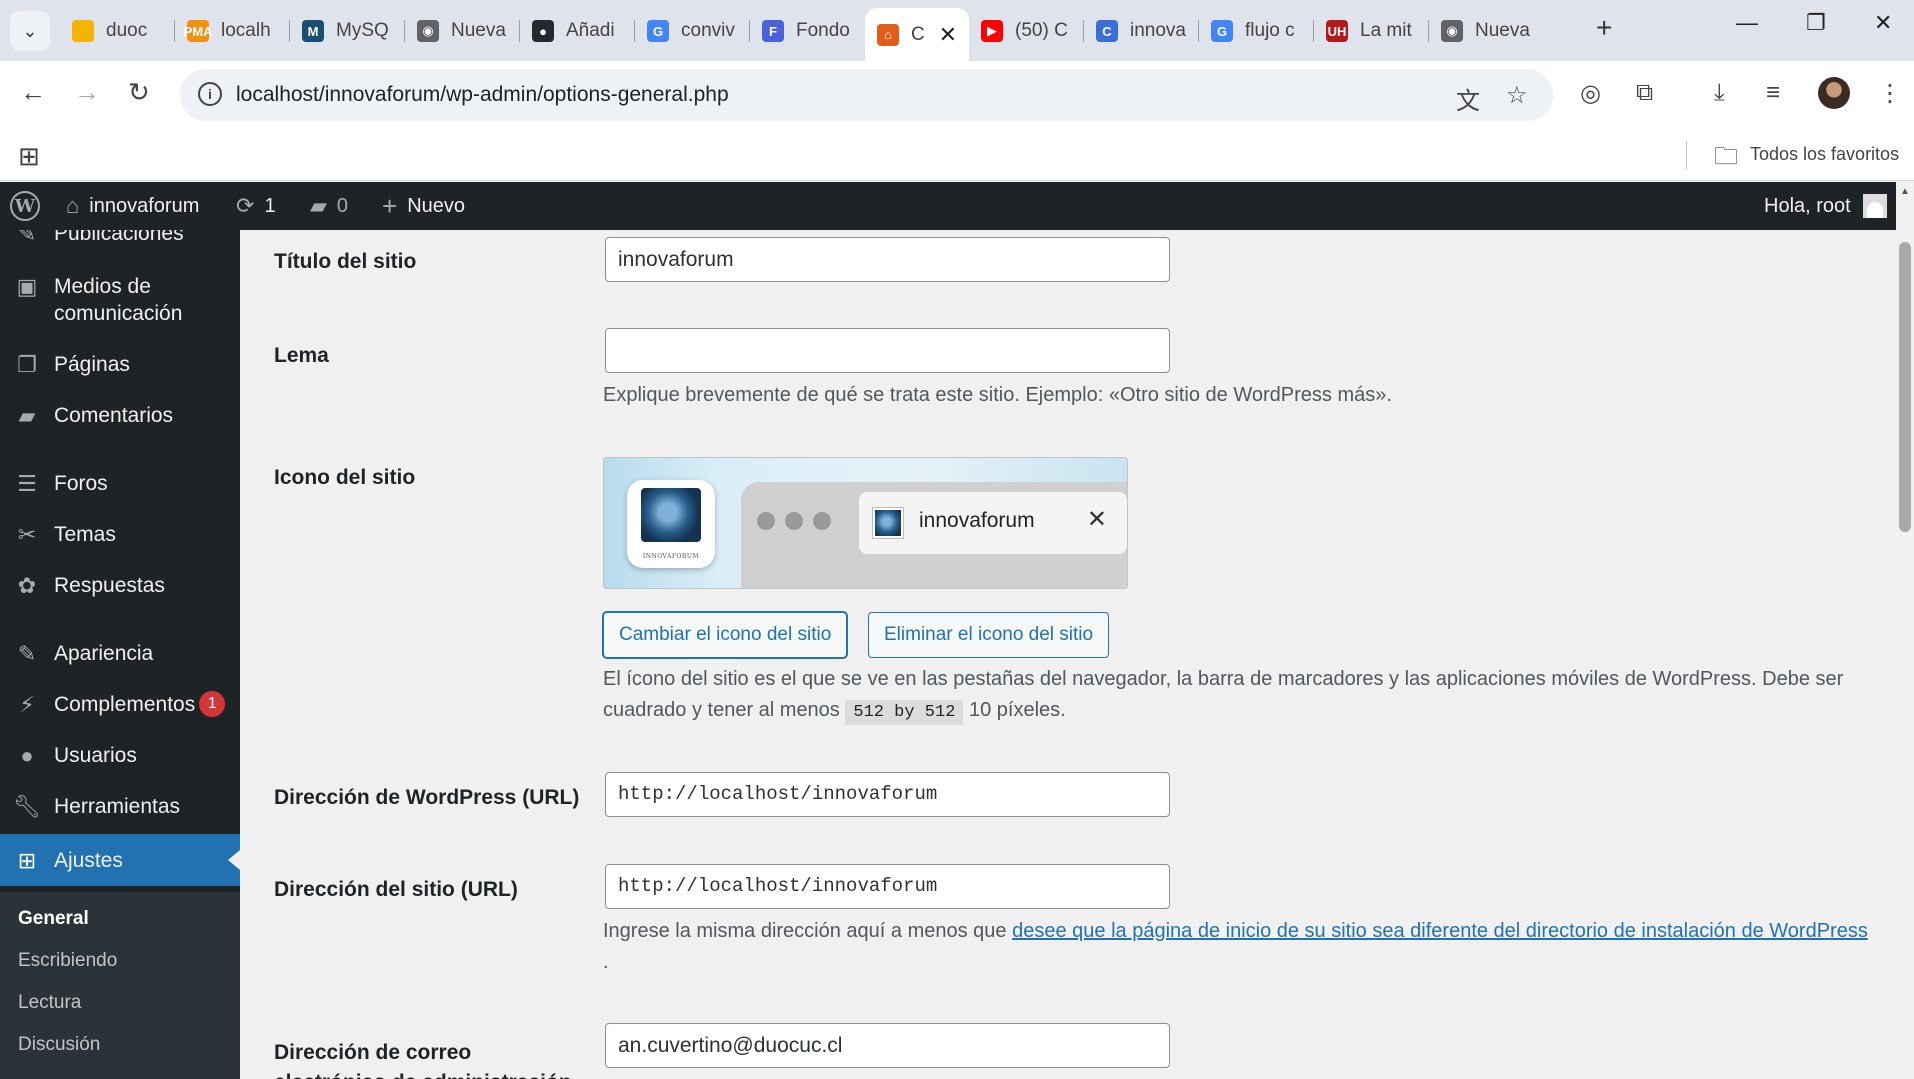 The width and height of the screenshot is (1914, 1079). Describe the element at coordinates (1604, 28) in the screenshot. I see `new-tab-button: +` at that location.